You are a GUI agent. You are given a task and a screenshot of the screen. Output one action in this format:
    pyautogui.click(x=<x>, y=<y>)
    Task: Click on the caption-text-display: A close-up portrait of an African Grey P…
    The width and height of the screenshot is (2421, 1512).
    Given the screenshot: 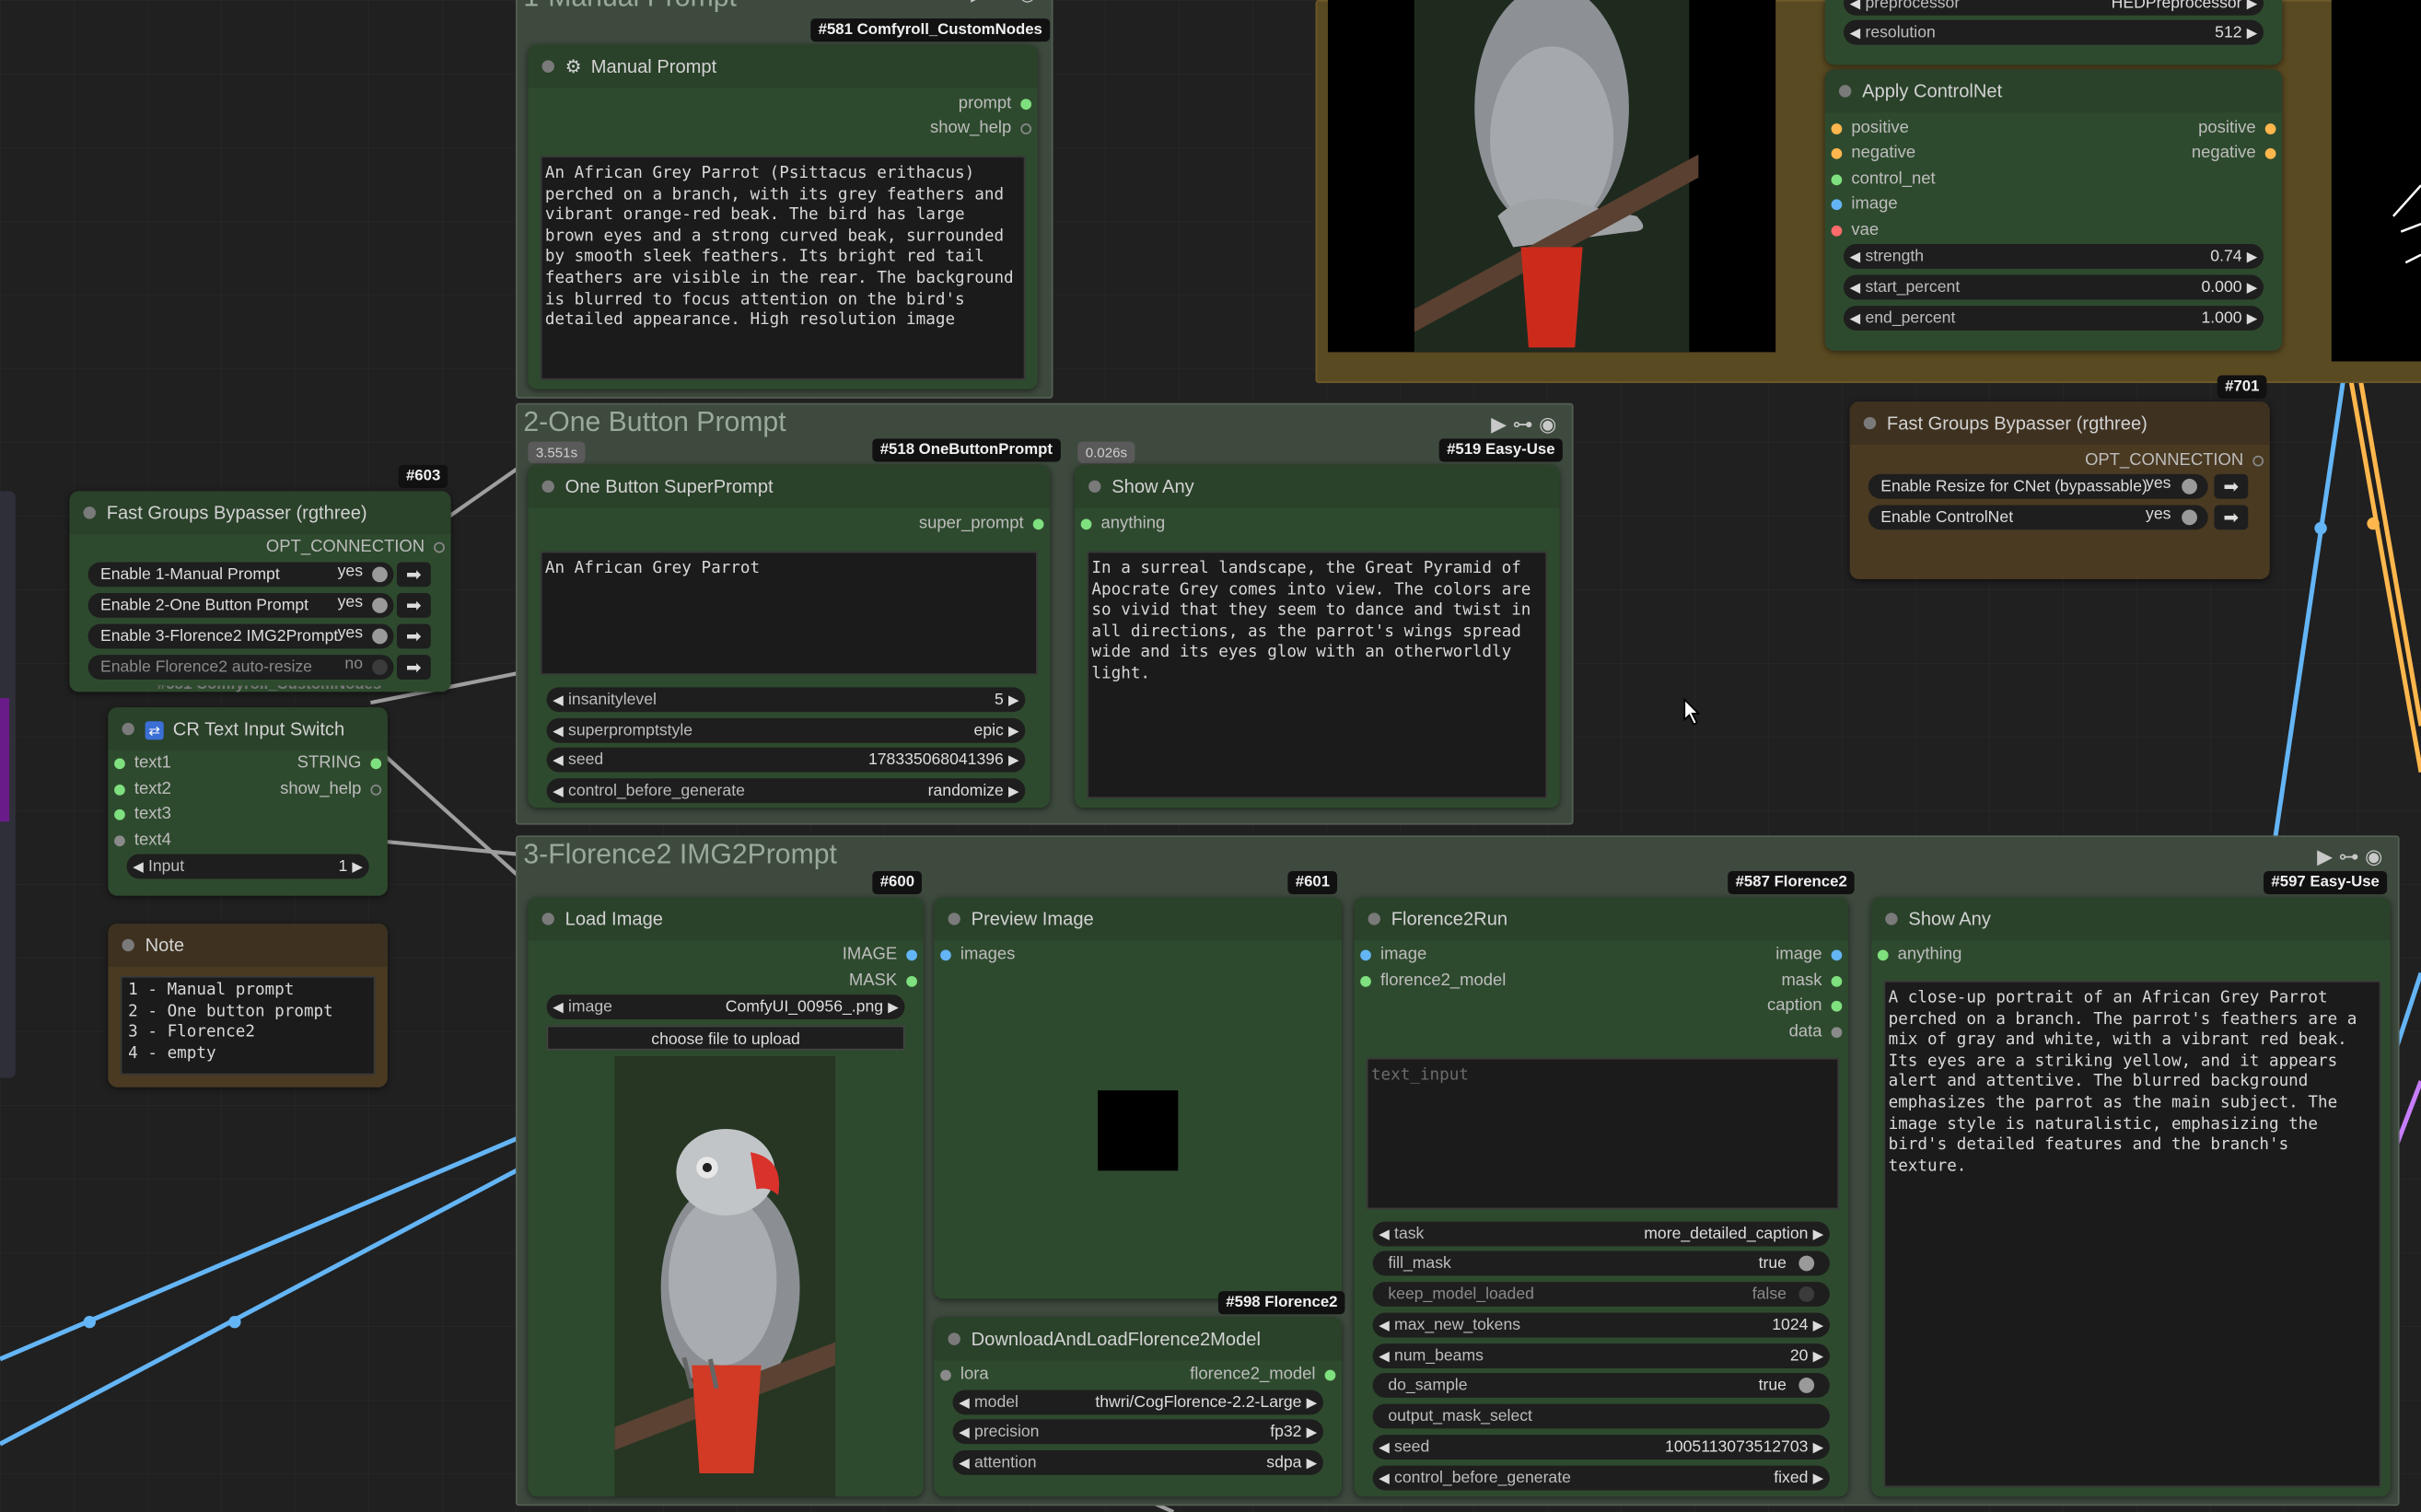 What is the action you would take?
    pyautogui.click(x=2132, y=1234)
    